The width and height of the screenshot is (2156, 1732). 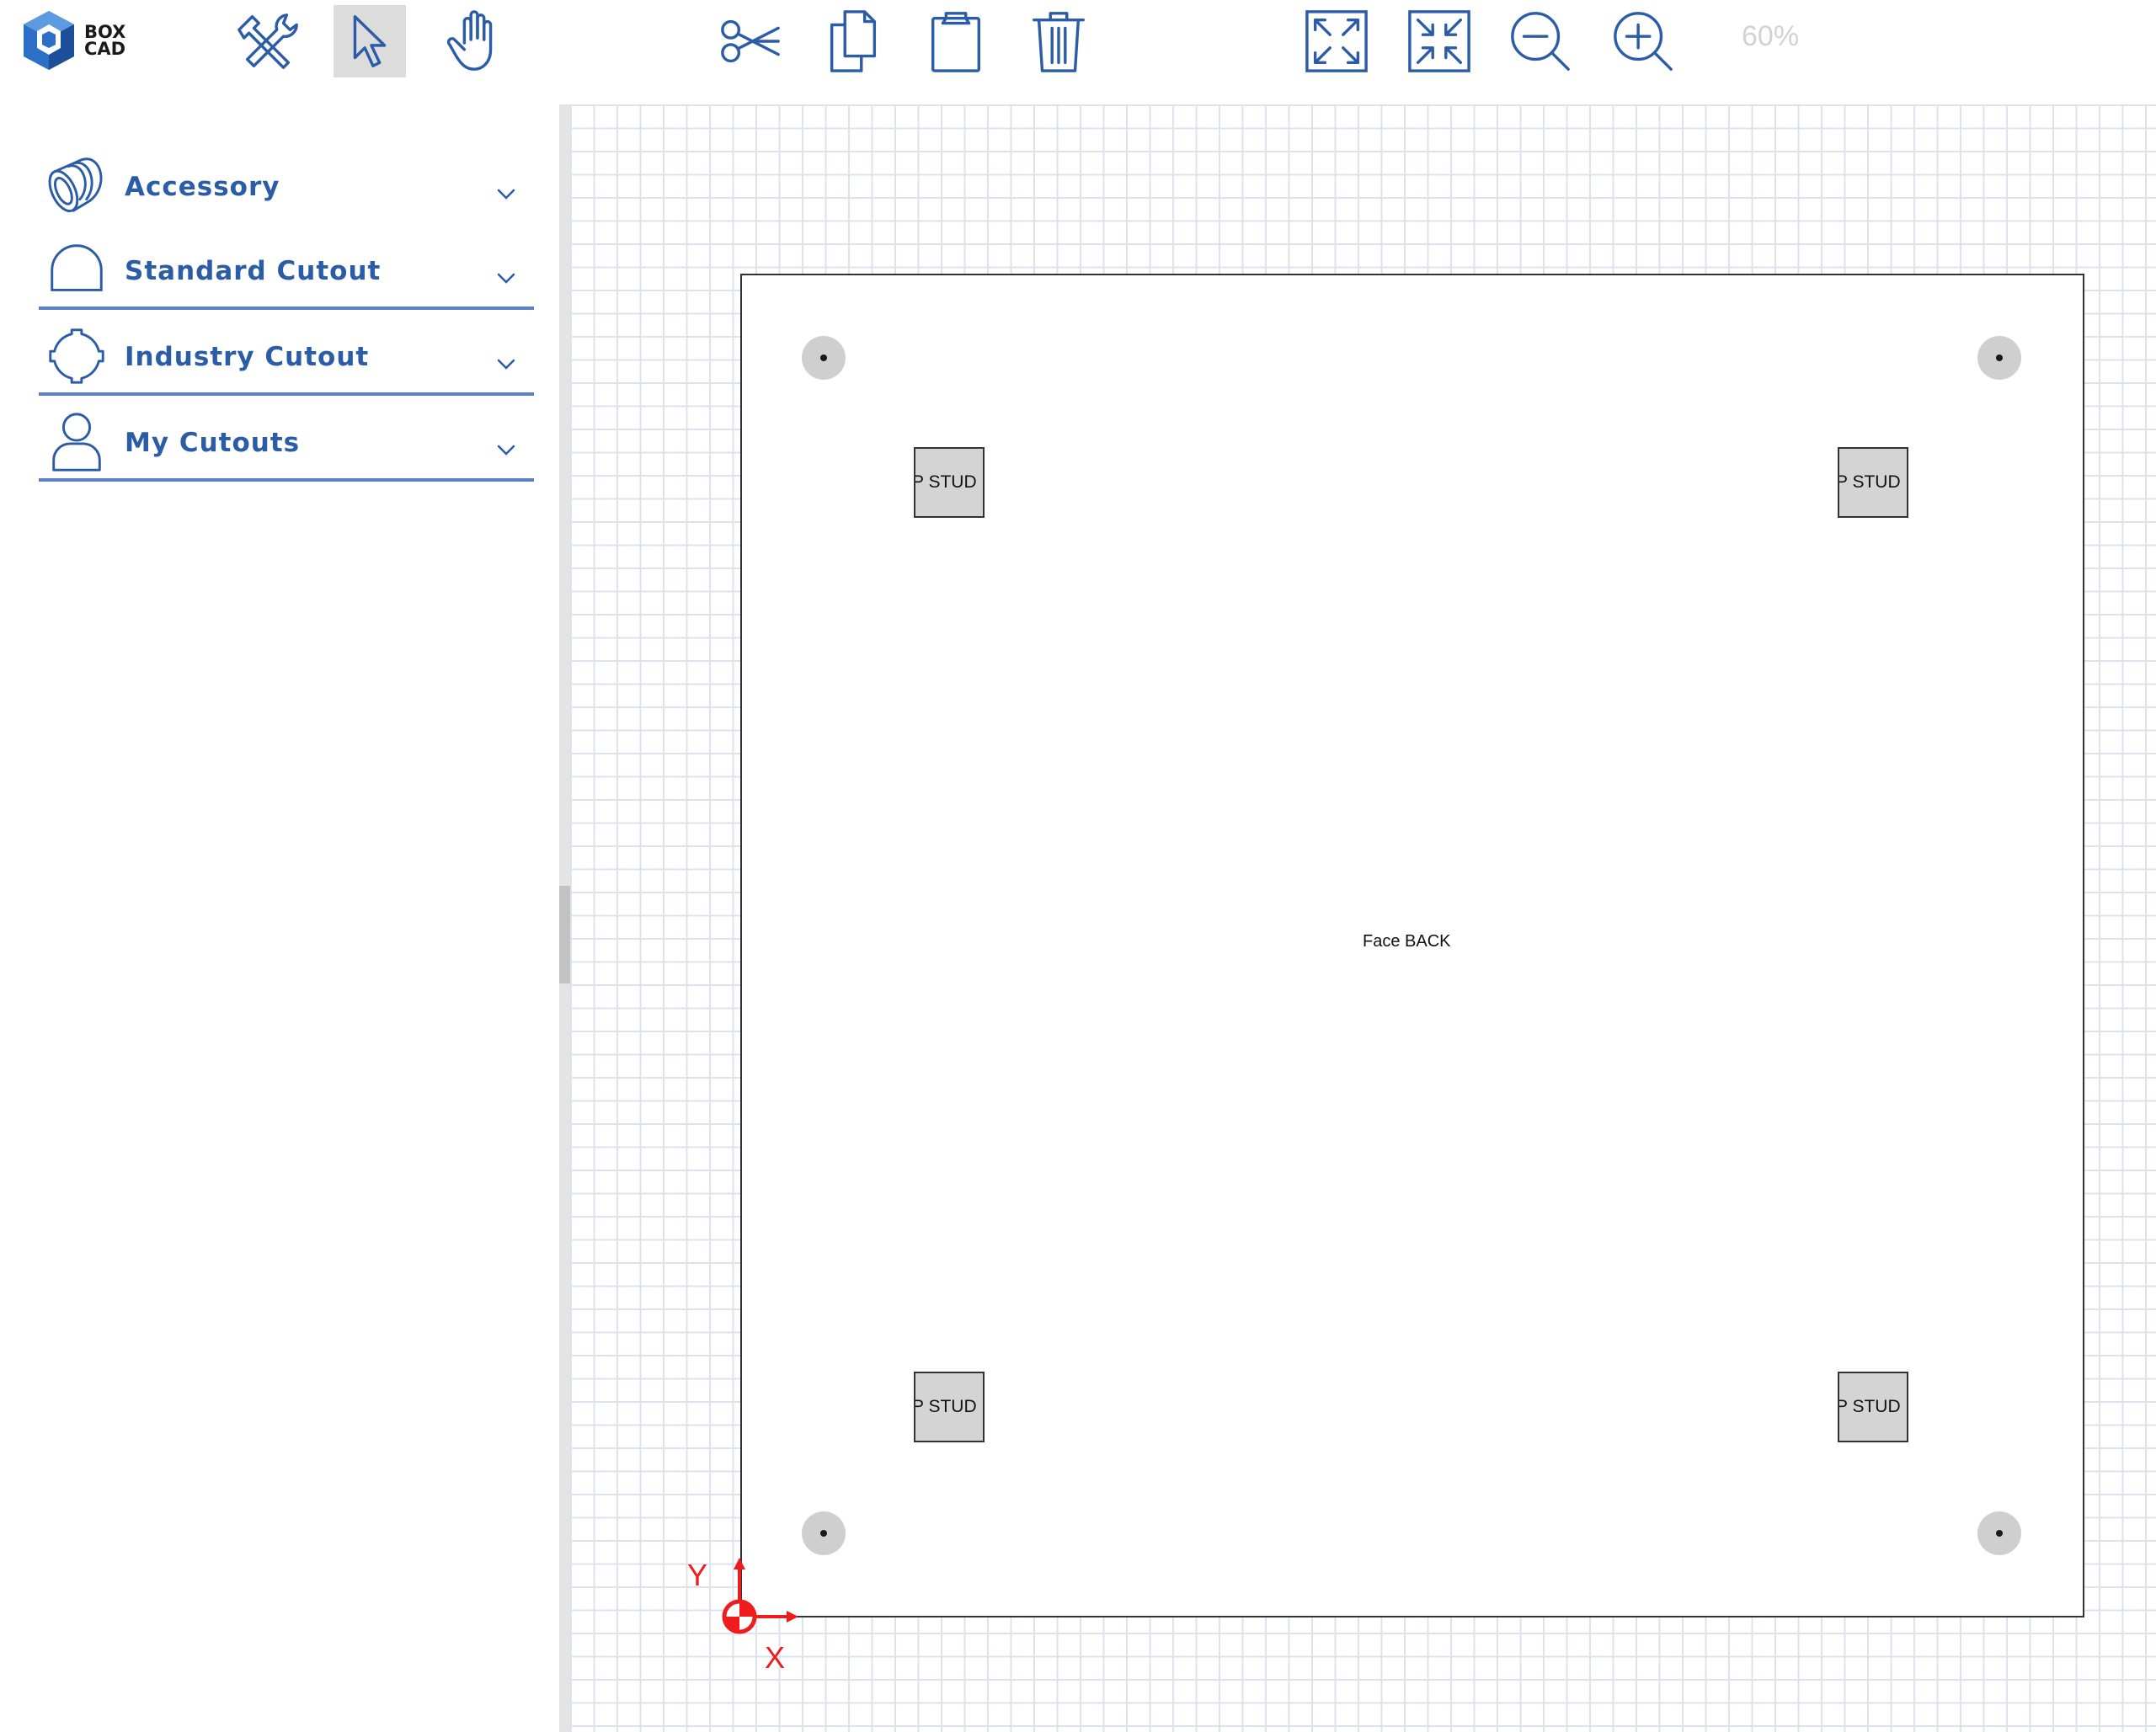 I want to click on sidebar-item-label: Industry Cutout, so click(x=248, y=357).